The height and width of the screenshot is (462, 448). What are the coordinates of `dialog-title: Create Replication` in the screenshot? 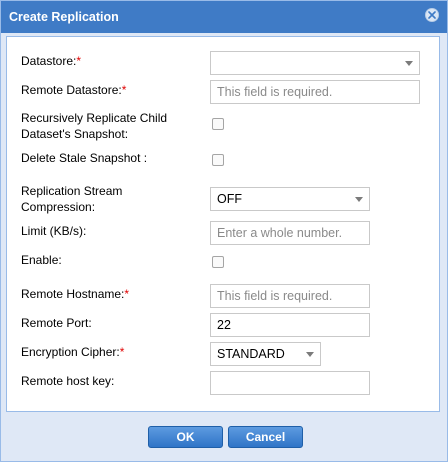 It's located at (64, 17).